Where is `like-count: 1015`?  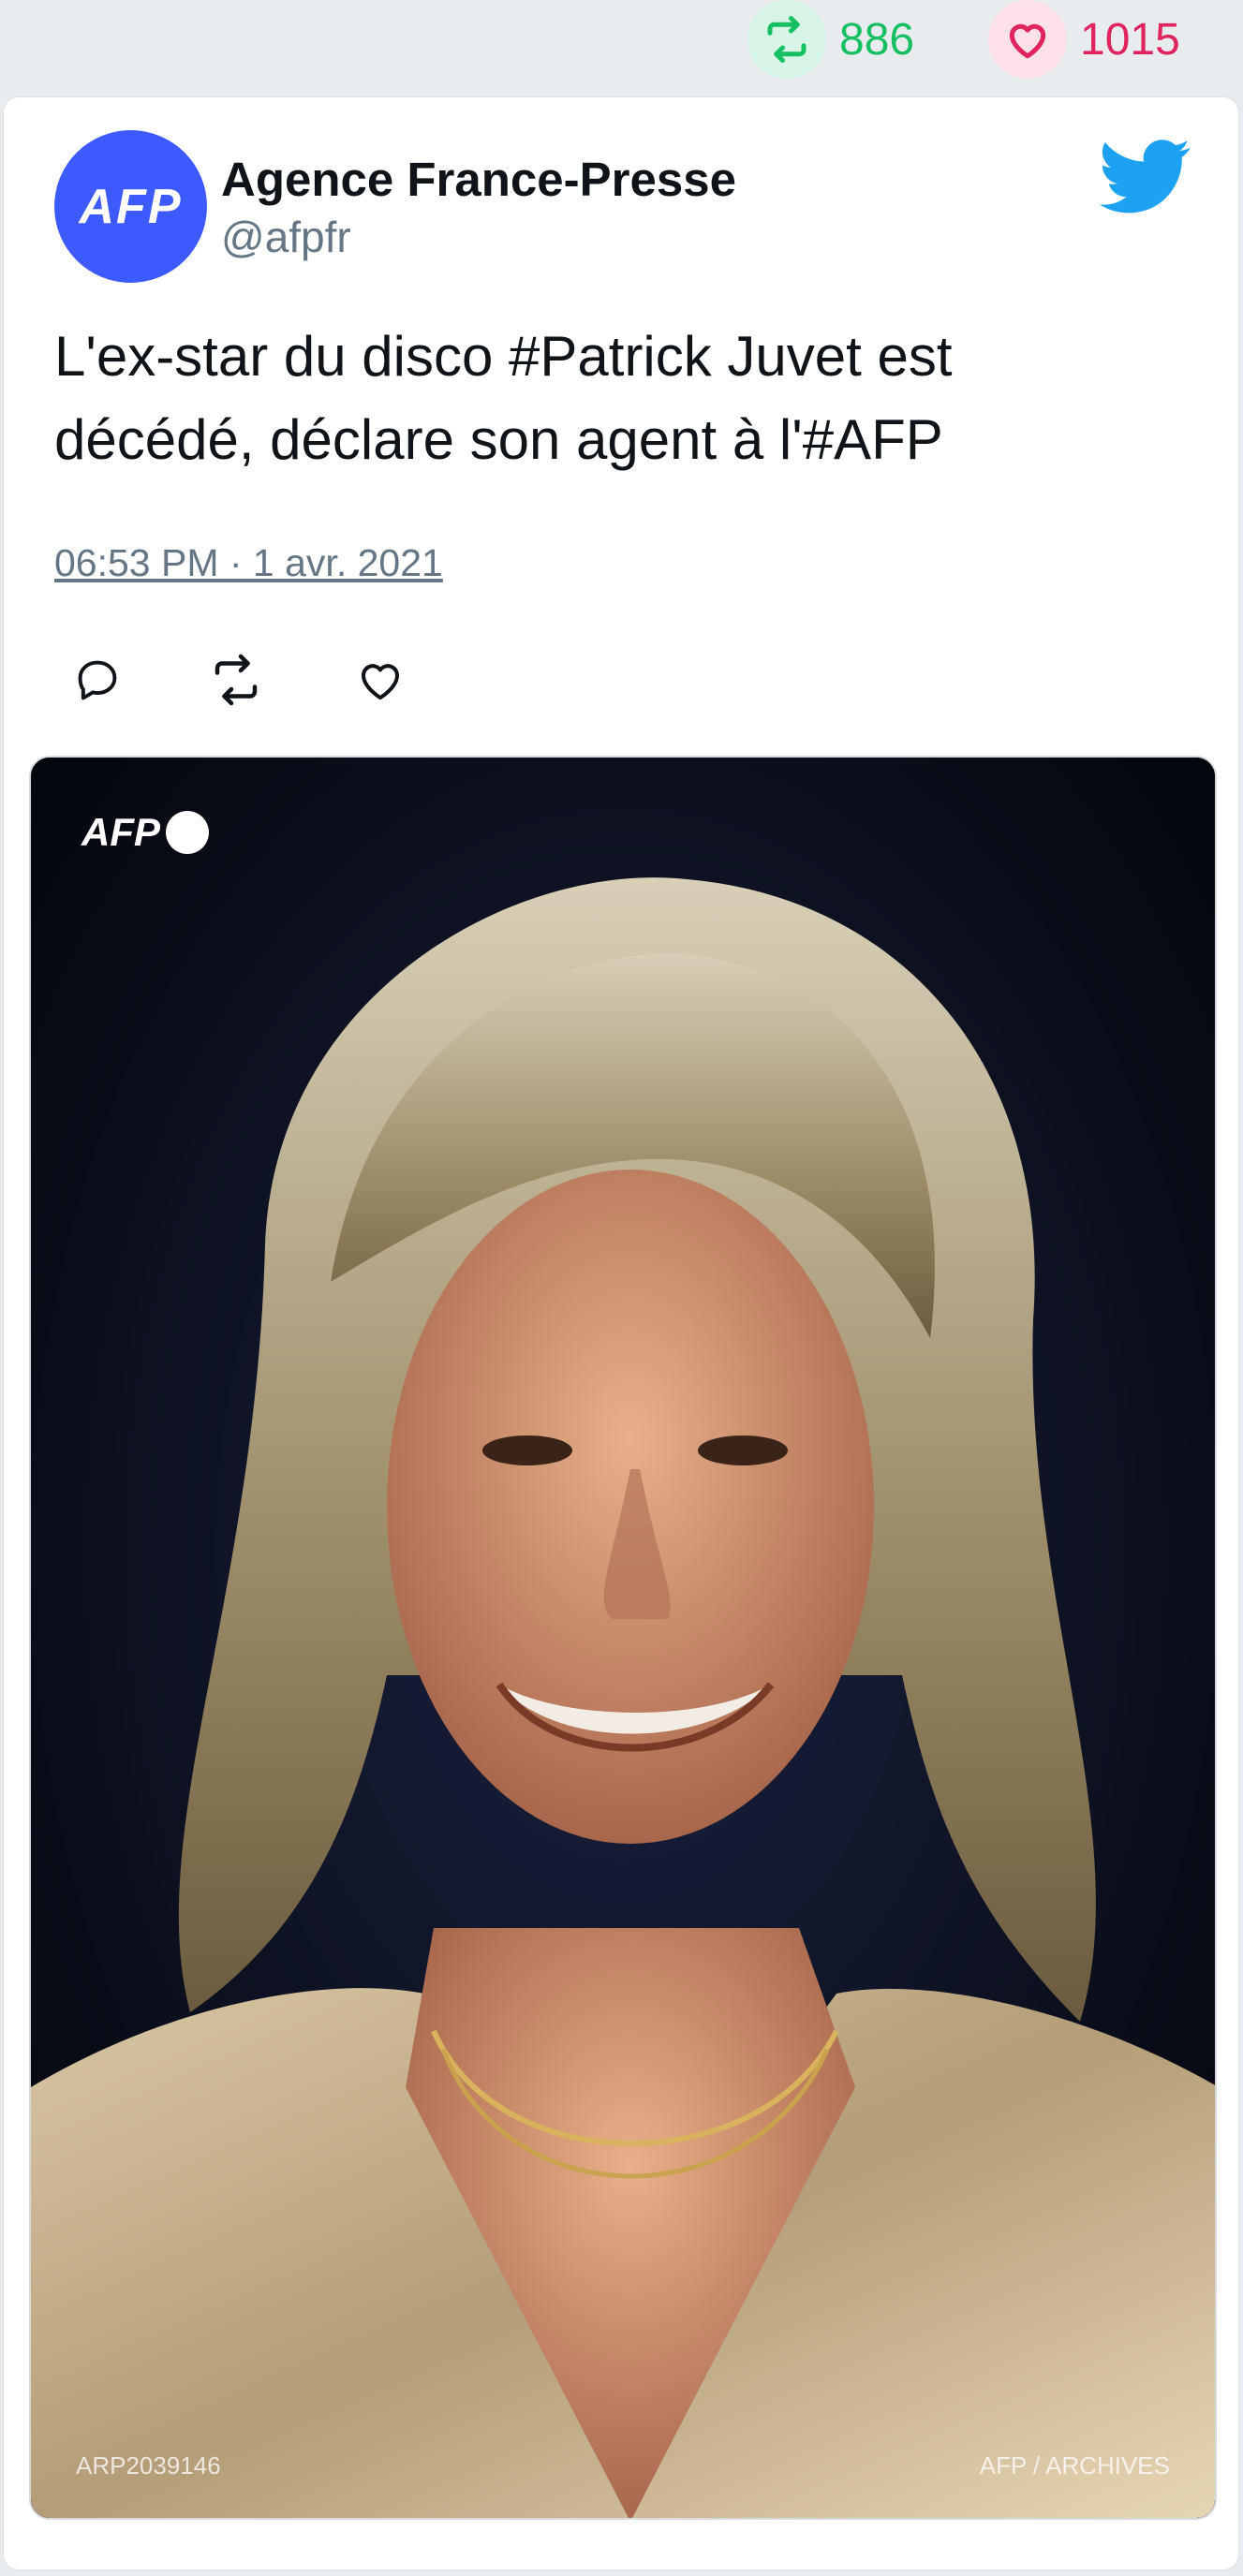 like-count: 1015 is located at coordinates (1130, 39).